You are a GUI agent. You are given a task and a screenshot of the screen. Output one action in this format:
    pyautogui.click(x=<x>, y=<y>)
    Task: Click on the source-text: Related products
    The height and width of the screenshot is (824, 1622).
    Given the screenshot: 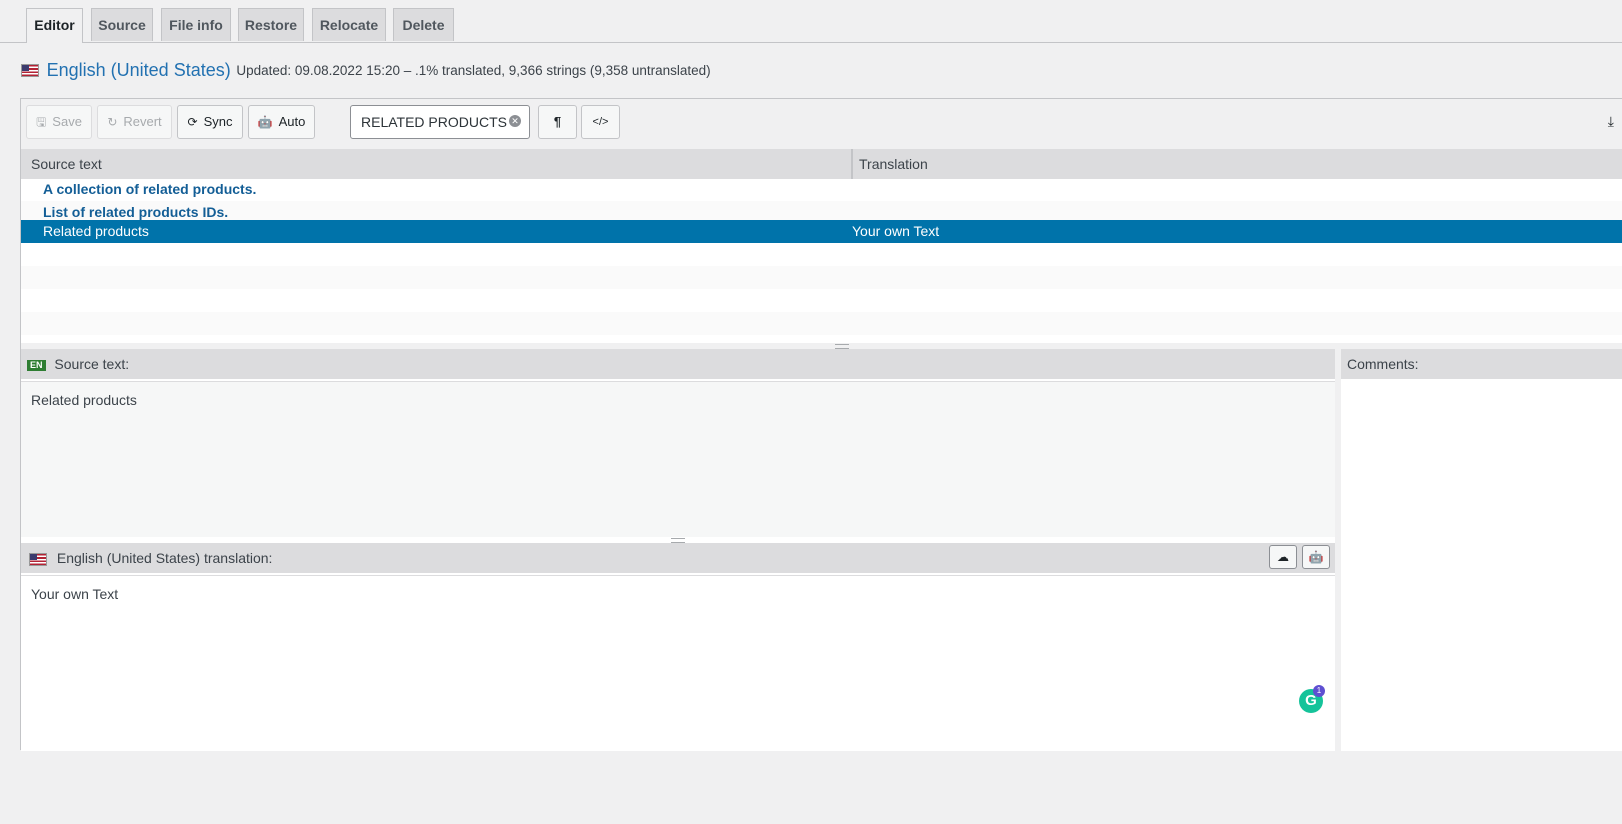 What is the action you would take?
    pyautogui.click(x=84, y=400)
    